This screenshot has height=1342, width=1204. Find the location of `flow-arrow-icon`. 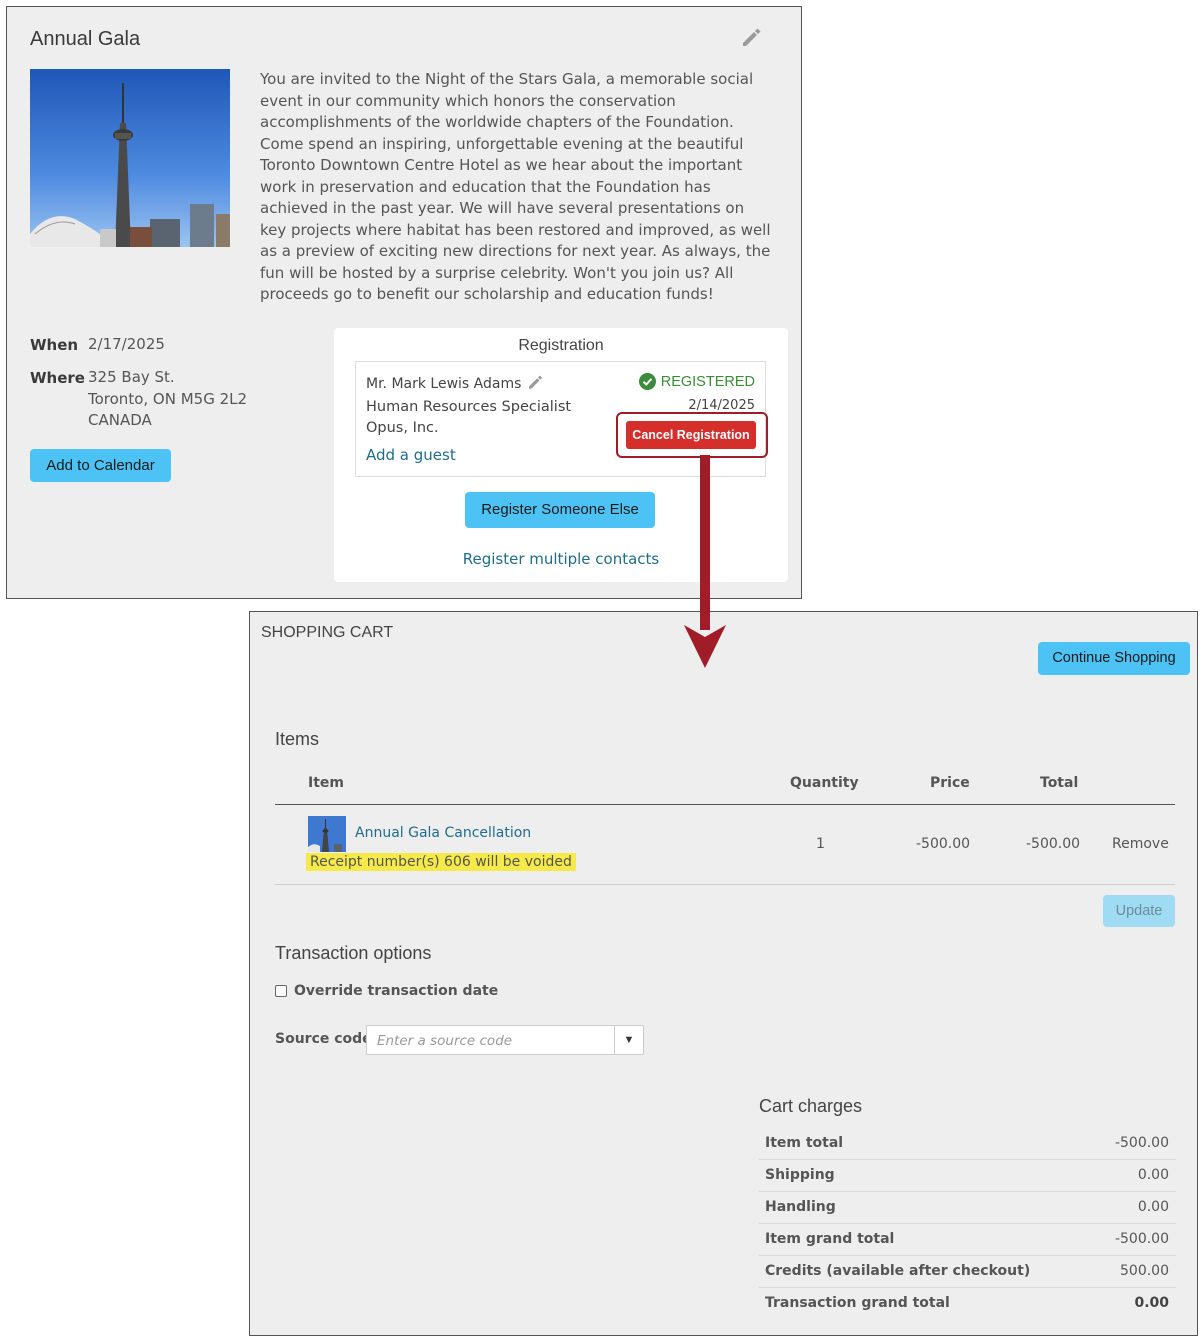

flow-arrow-icon is located at coordinates (705, 561).